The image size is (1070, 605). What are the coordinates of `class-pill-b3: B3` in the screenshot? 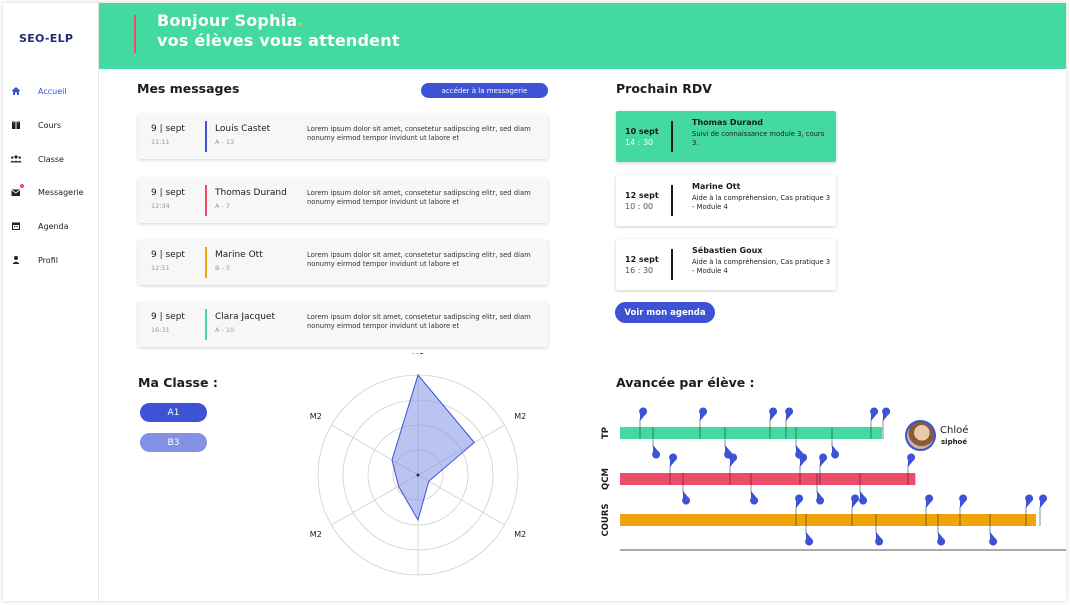 It's located at (173, 442).